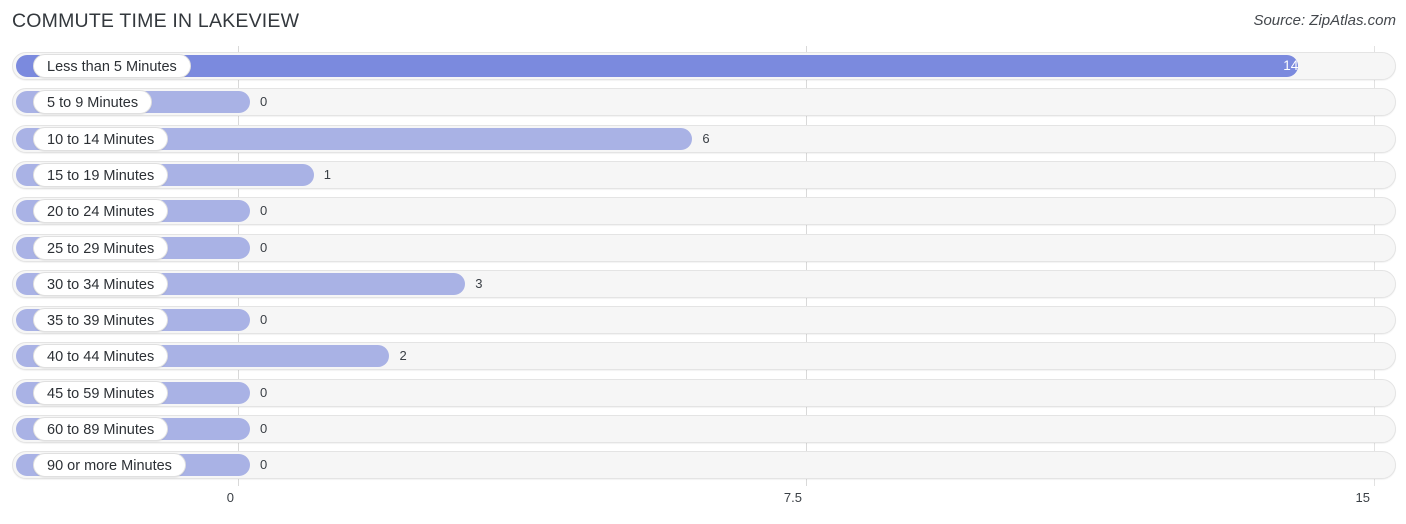  Describe the element at coordinates (704, 320) in the screenshot. I see `chart-row: 35 to 39 Minutes 0` at that location.